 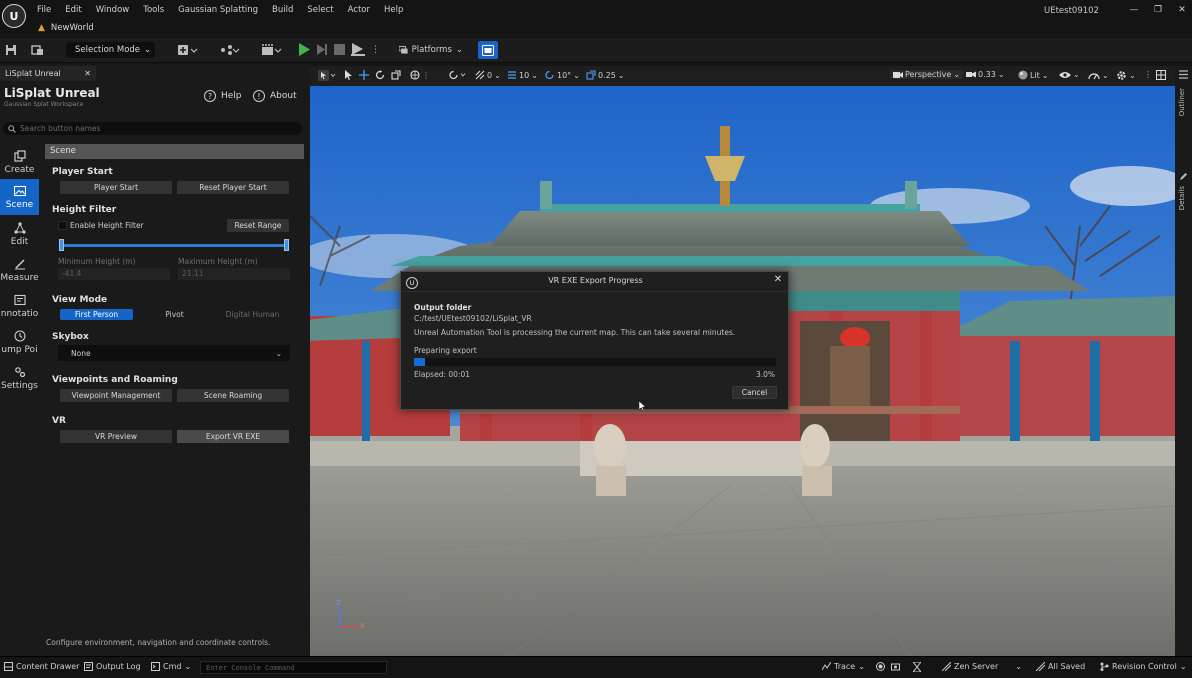 What do you see at coordinates (174, 353) in the screenshot?
I see `skybox-dropdown: None ⌄` at bounding box center [174, 353].